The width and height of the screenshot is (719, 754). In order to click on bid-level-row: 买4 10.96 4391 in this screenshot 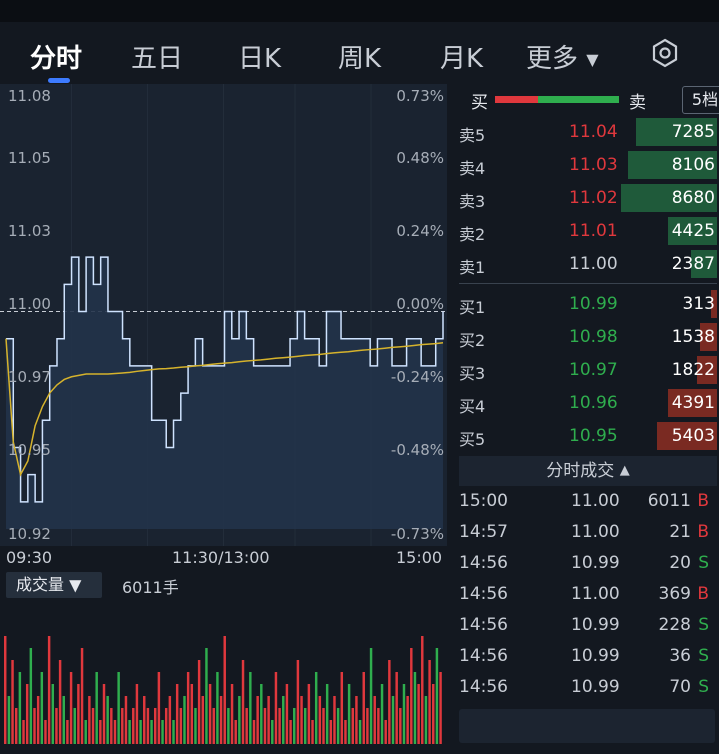, I will do `click(588, 403)`.